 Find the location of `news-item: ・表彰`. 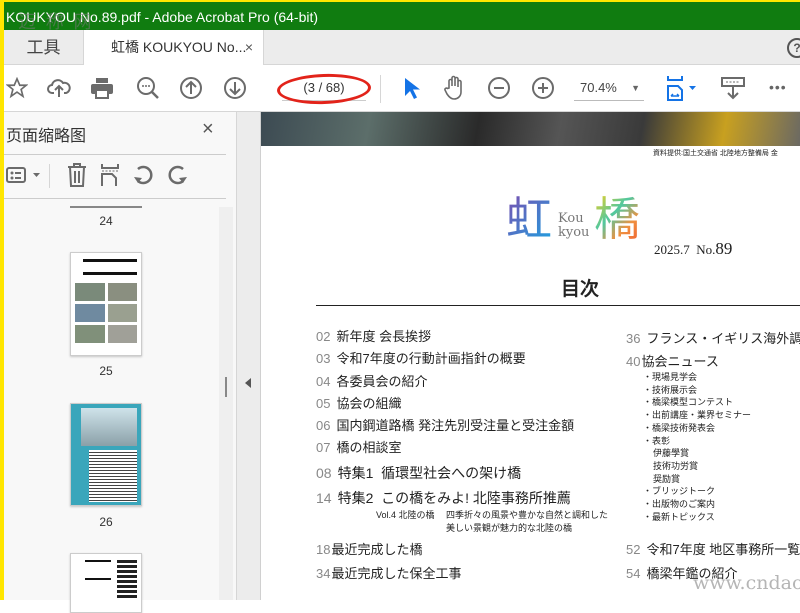

news-item: ・表彰 is located at coordinates (657, 440).